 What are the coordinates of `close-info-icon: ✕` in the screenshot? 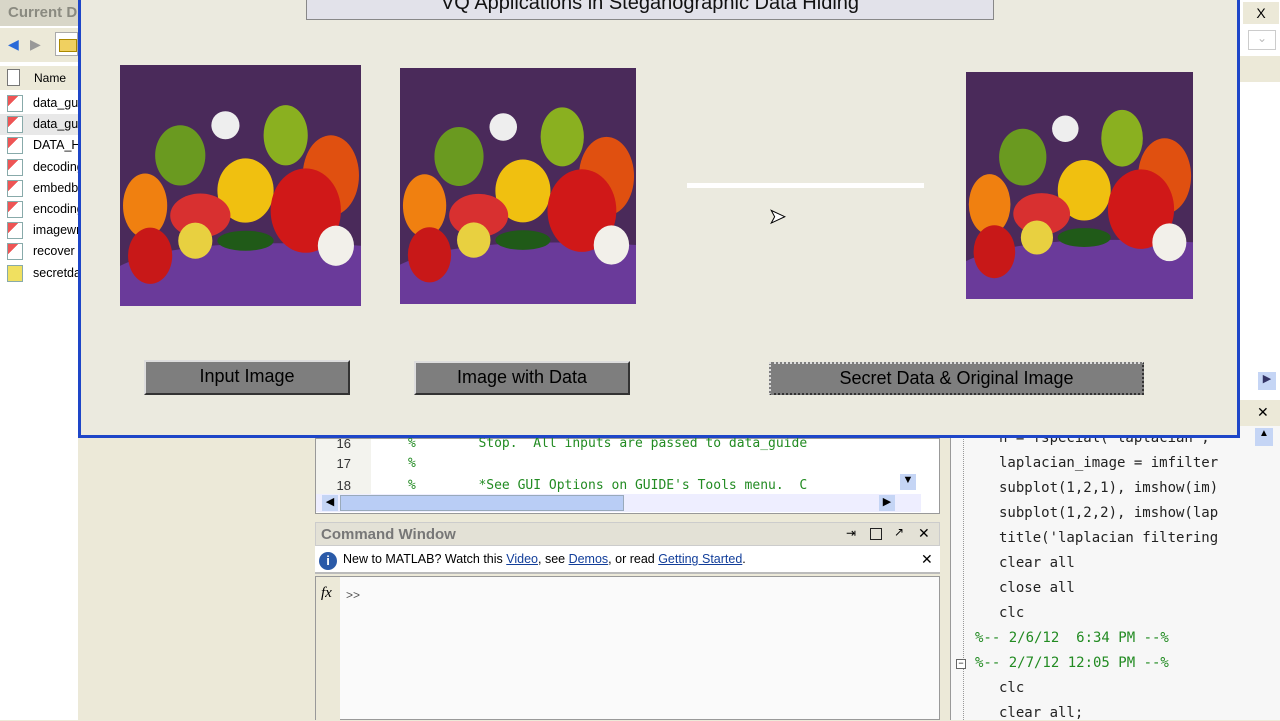 It's located at (927, 559).